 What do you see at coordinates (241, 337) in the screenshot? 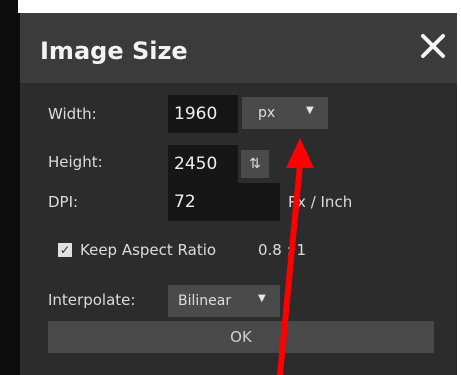
I see `ok-button: OK` at bounding box center [241, 337].